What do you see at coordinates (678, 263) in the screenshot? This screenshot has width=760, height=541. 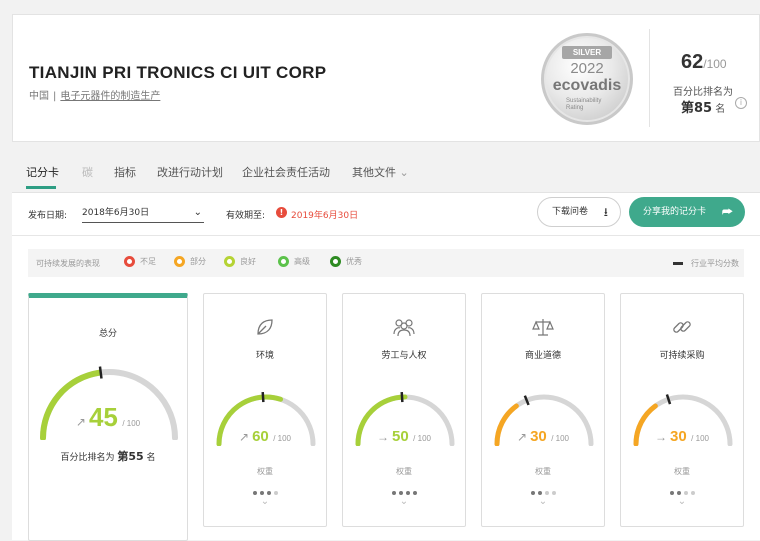 I see `industry-average-marker-icon` at bounding box center [678, 263].